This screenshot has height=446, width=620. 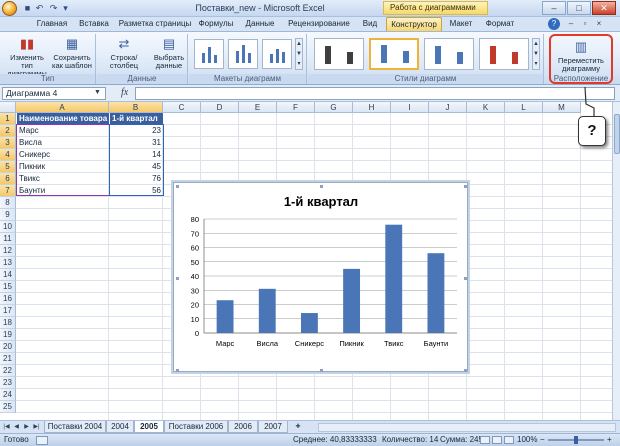 I want to click on column-header-k: K, so click(x=486, y=107).